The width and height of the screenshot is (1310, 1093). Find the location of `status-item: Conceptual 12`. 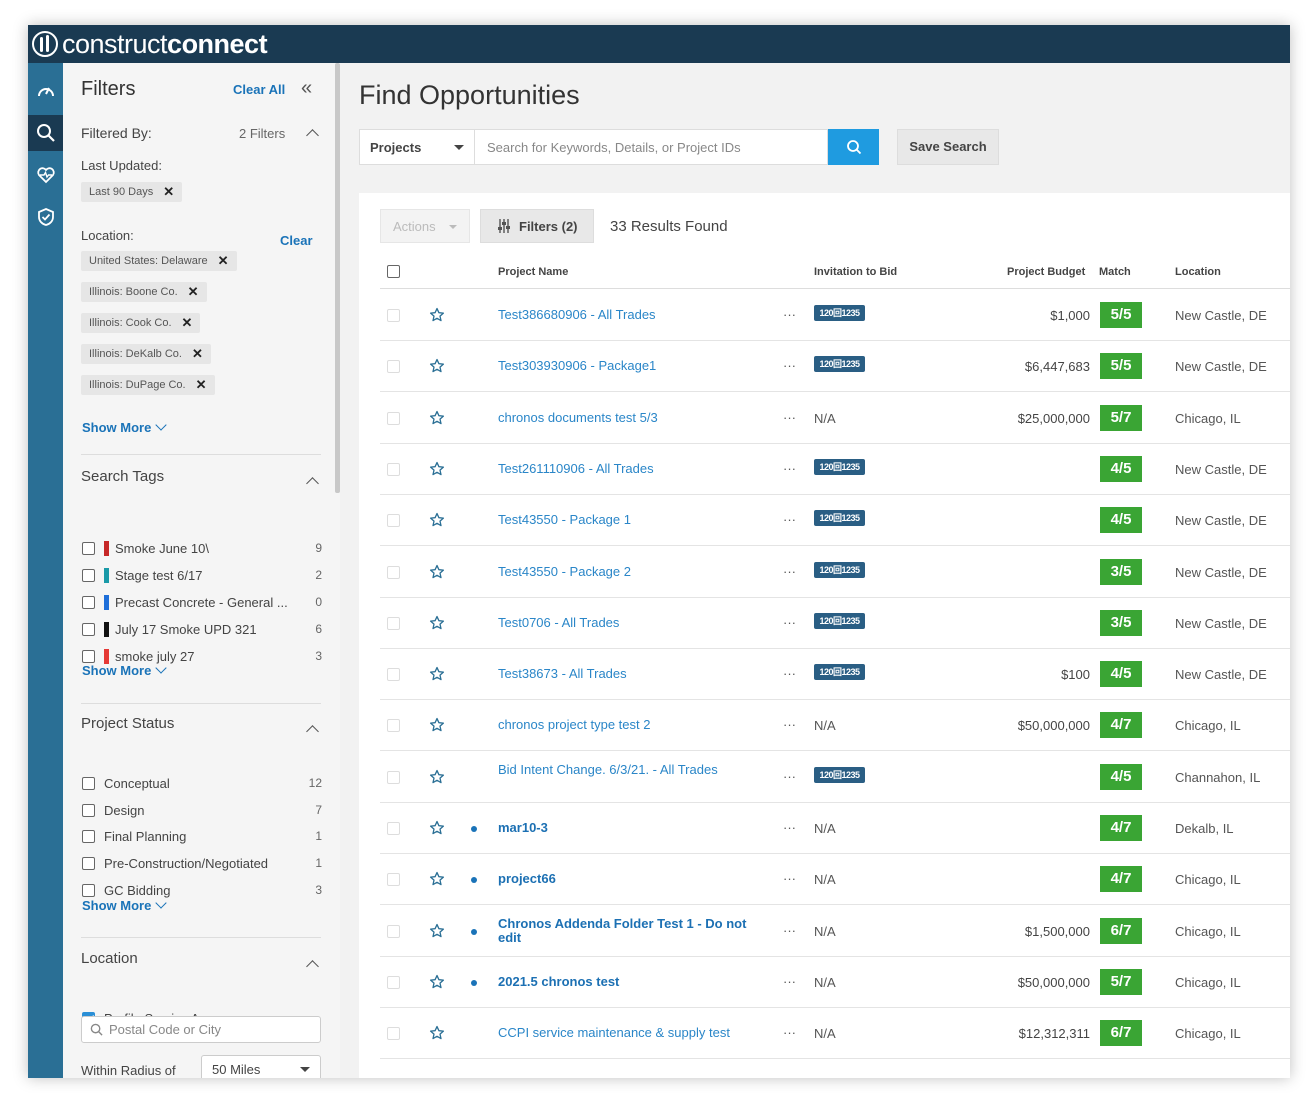

status-item: Conceptual 12 is located at coordinates (202, 783).